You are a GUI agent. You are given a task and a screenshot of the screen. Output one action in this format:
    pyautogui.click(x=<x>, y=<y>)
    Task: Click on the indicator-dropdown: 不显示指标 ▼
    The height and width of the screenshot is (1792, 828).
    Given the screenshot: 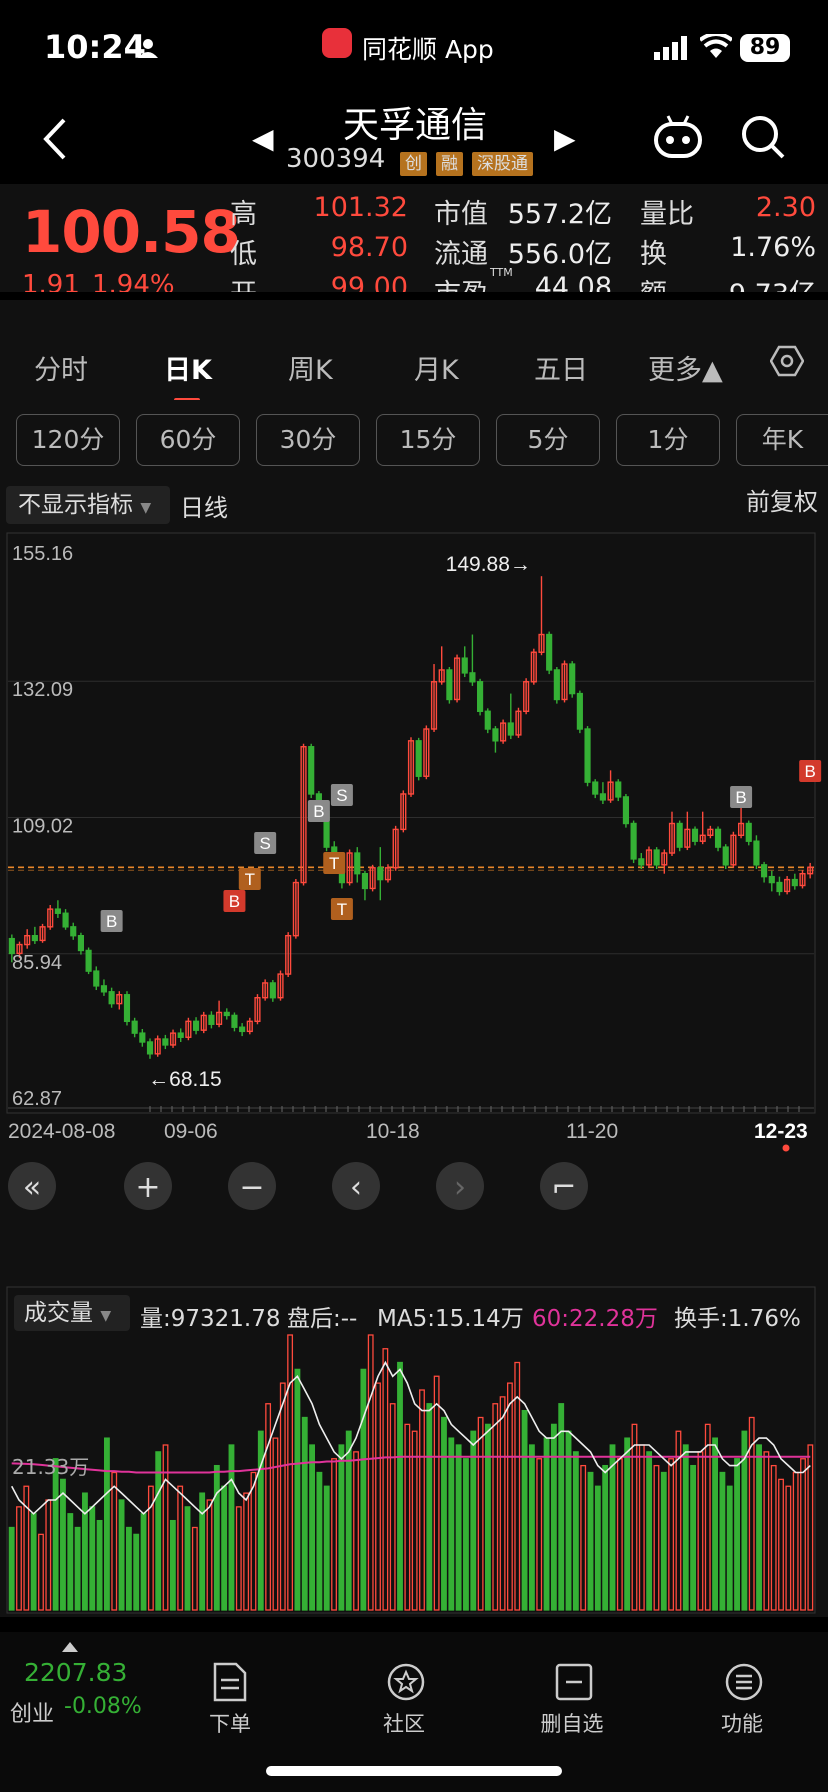 What is the action you would take?
    pyautogui.click(x=88, y=505)
    